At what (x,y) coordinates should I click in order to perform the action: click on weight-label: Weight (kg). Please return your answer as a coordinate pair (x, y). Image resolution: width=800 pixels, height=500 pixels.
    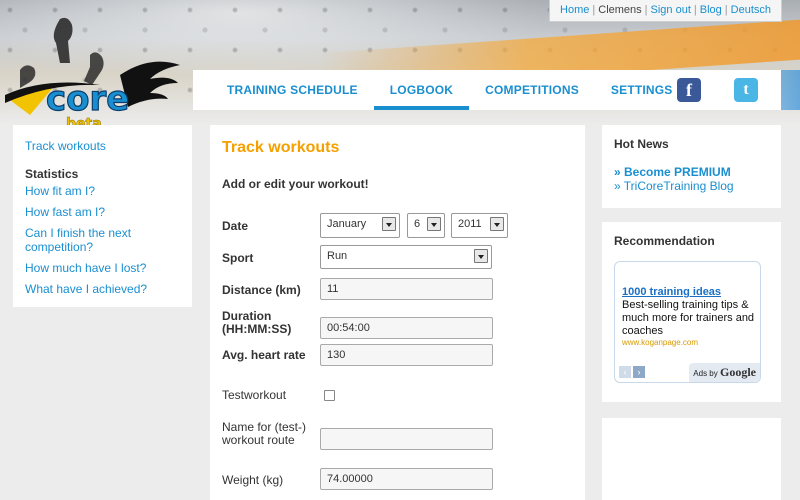
    Looking at the image, I should click on (253, 480).